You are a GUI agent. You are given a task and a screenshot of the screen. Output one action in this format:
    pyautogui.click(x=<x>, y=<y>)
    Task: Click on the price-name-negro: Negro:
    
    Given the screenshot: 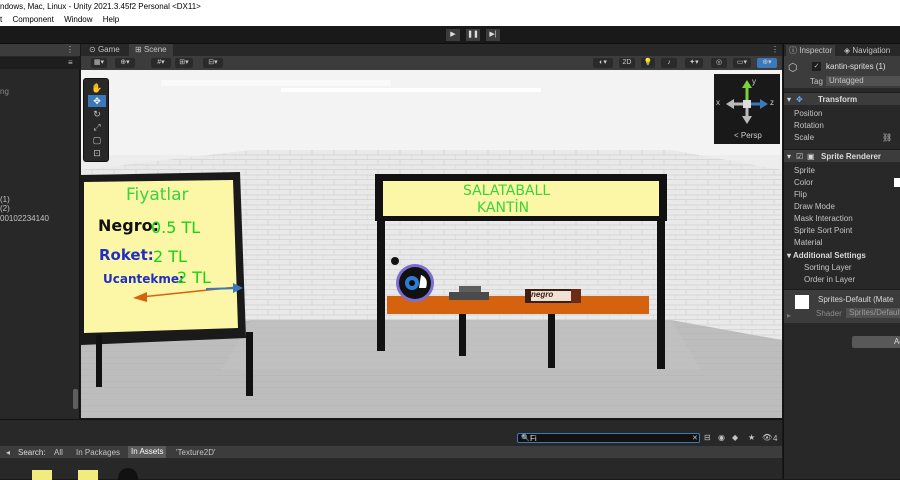 What is the action you would take?
    pyautogui.click(x=128, y=225)
    